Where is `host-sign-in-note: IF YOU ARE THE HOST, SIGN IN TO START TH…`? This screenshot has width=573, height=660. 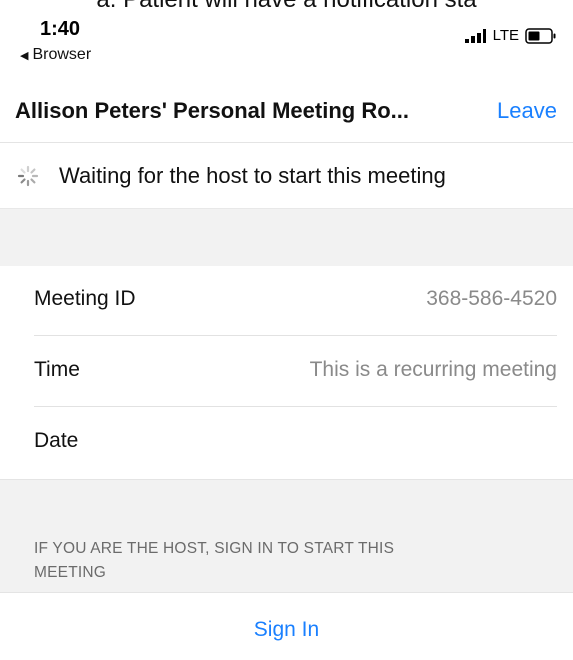 host-sign-in-note: IF YOU ARE THE HOST, SIGN IN TO START TH… is located at coordinates (214, 560).